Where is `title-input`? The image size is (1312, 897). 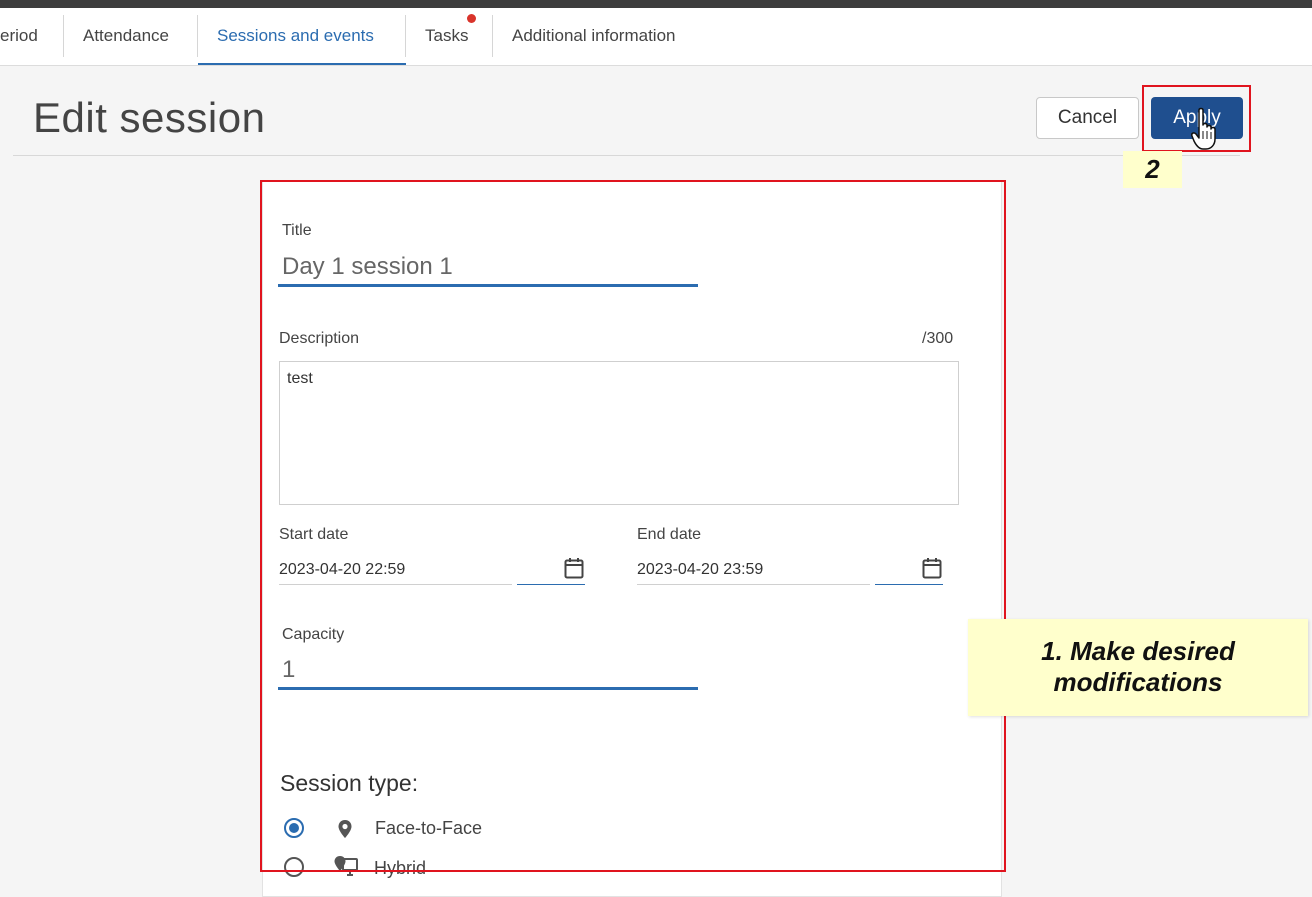
title-input is located at coordinates (488, 268).